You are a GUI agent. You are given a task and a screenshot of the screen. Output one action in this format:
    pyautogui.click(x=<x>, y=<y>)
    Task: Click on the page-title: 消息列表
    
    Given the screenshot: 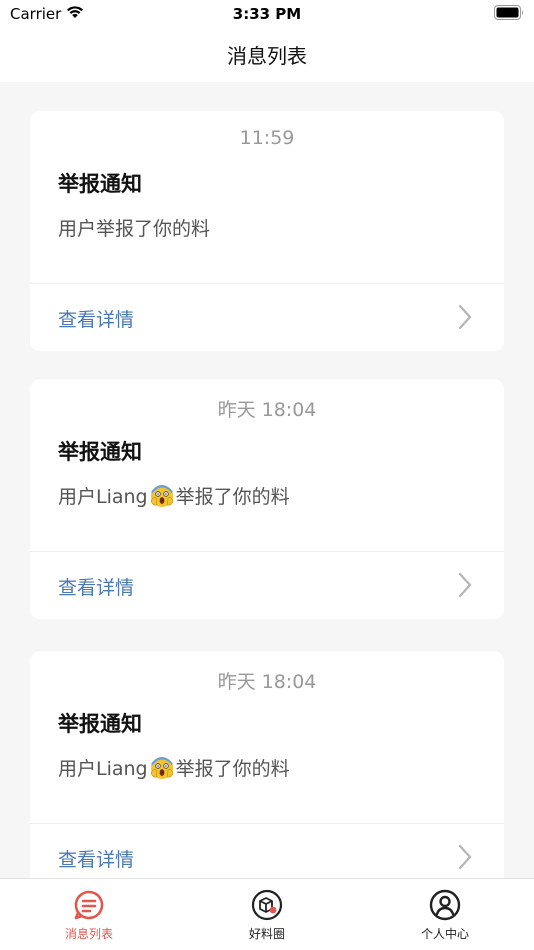 What is the action you would take?
    pyautogui.click(x=267, y=56)
    